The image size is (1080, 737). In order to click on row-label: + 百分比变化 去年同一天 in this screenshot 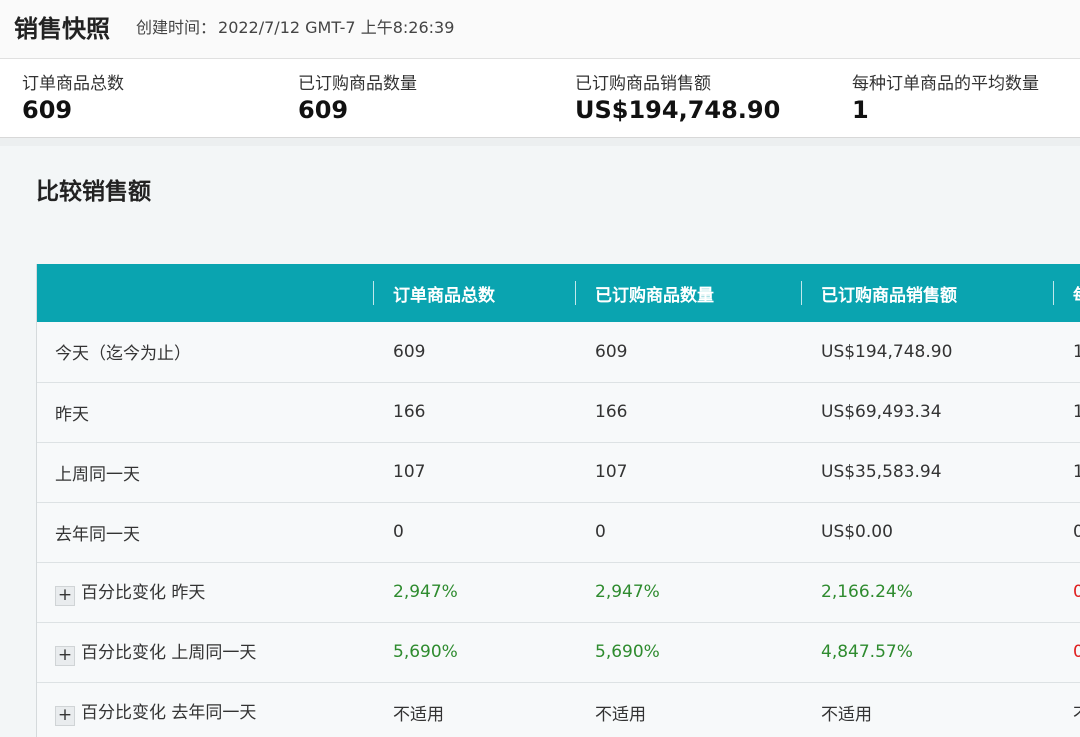, I will do `click(205, 709)`.